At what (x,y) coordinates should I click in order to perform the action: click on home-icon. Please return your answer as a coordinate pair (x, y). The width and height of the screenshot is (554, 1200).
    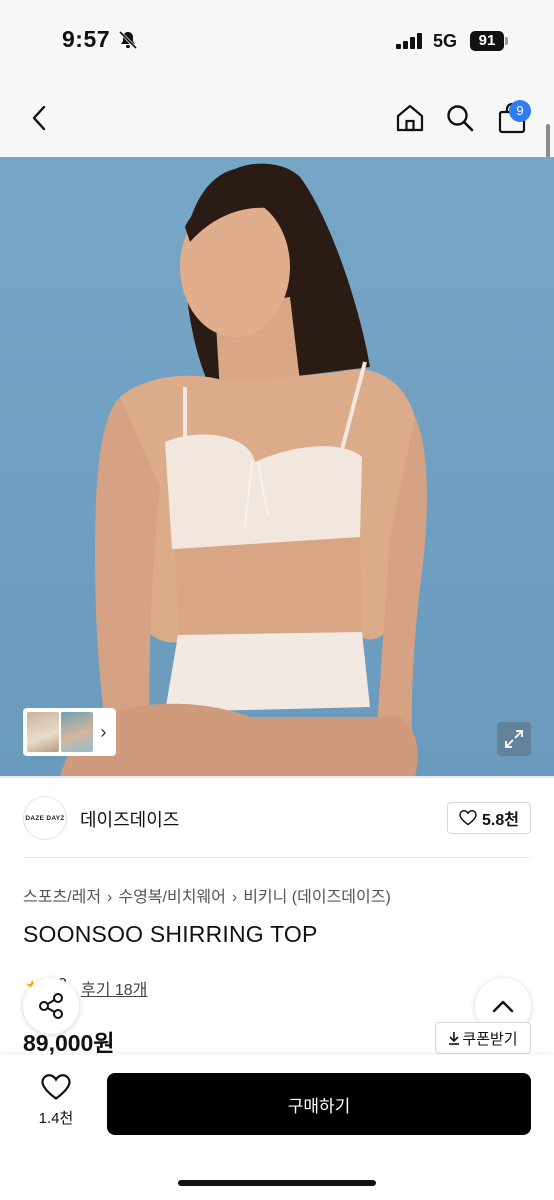
    Looking at the image, I should click on (410, 118).